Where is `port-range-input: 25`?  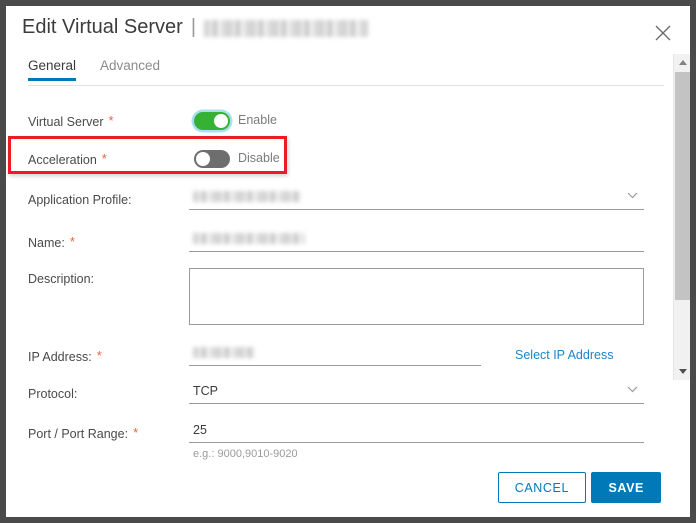
port-range-input: 25 is located at coordinates (416, 433).